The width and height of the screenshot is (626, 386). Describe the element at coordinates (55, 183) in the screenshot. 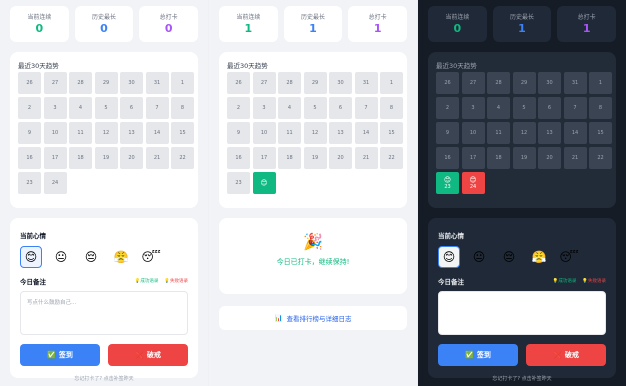

I see `day-cell: 24` at that location.